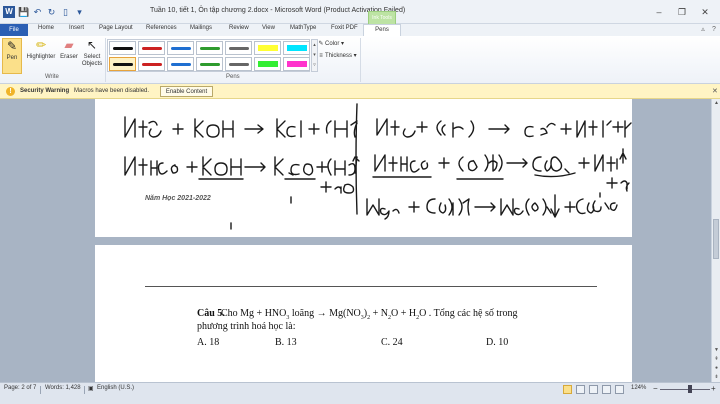 This screenshot has height=404, width=720. I want to click on answer-b: B. 13, so click(286, 342).